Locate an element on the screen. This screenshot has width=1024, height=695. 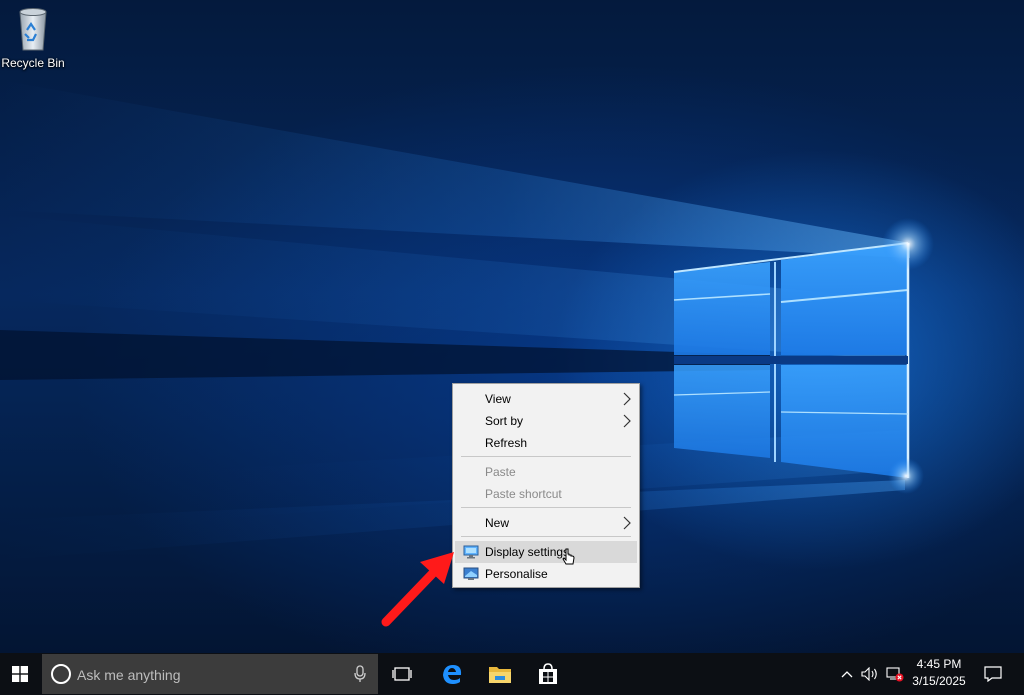
task-view-icon is located at coordinates (402, 674).